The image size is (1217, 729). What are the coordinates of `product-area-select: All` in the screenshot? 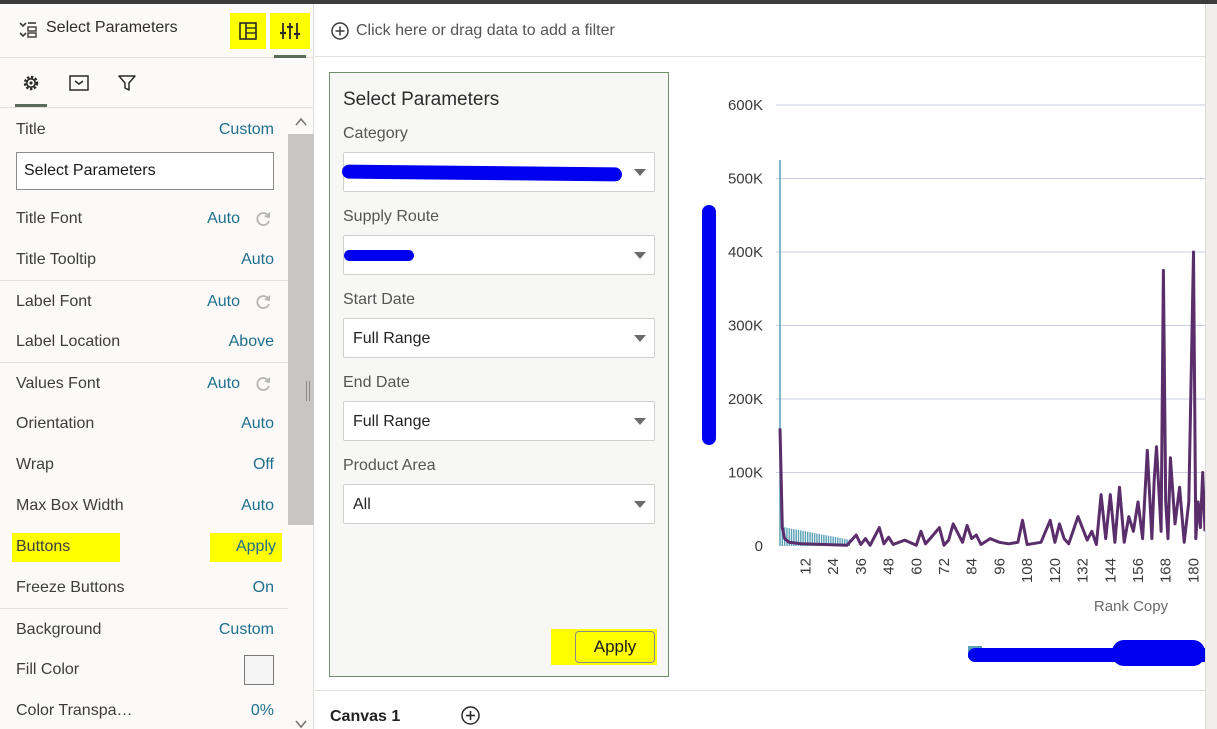 It's located at (499, 504).